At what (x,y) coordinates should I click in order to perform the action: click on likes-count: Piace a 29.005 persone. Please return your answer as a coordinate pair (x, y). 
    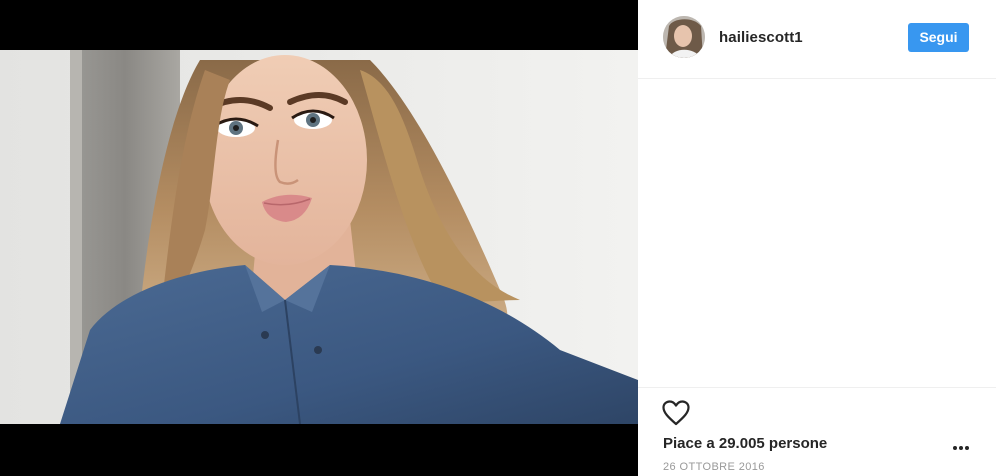
    Looking at the image, I should click on (745, 443).